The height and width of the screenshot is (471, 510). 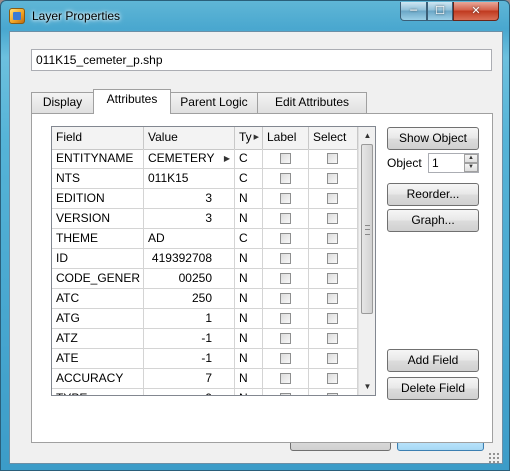 What do you see at coordinates (367, 135) in the screenshot?
I see `scroll-up-arrow-icon: ▲` at bounding box center [367, 135].